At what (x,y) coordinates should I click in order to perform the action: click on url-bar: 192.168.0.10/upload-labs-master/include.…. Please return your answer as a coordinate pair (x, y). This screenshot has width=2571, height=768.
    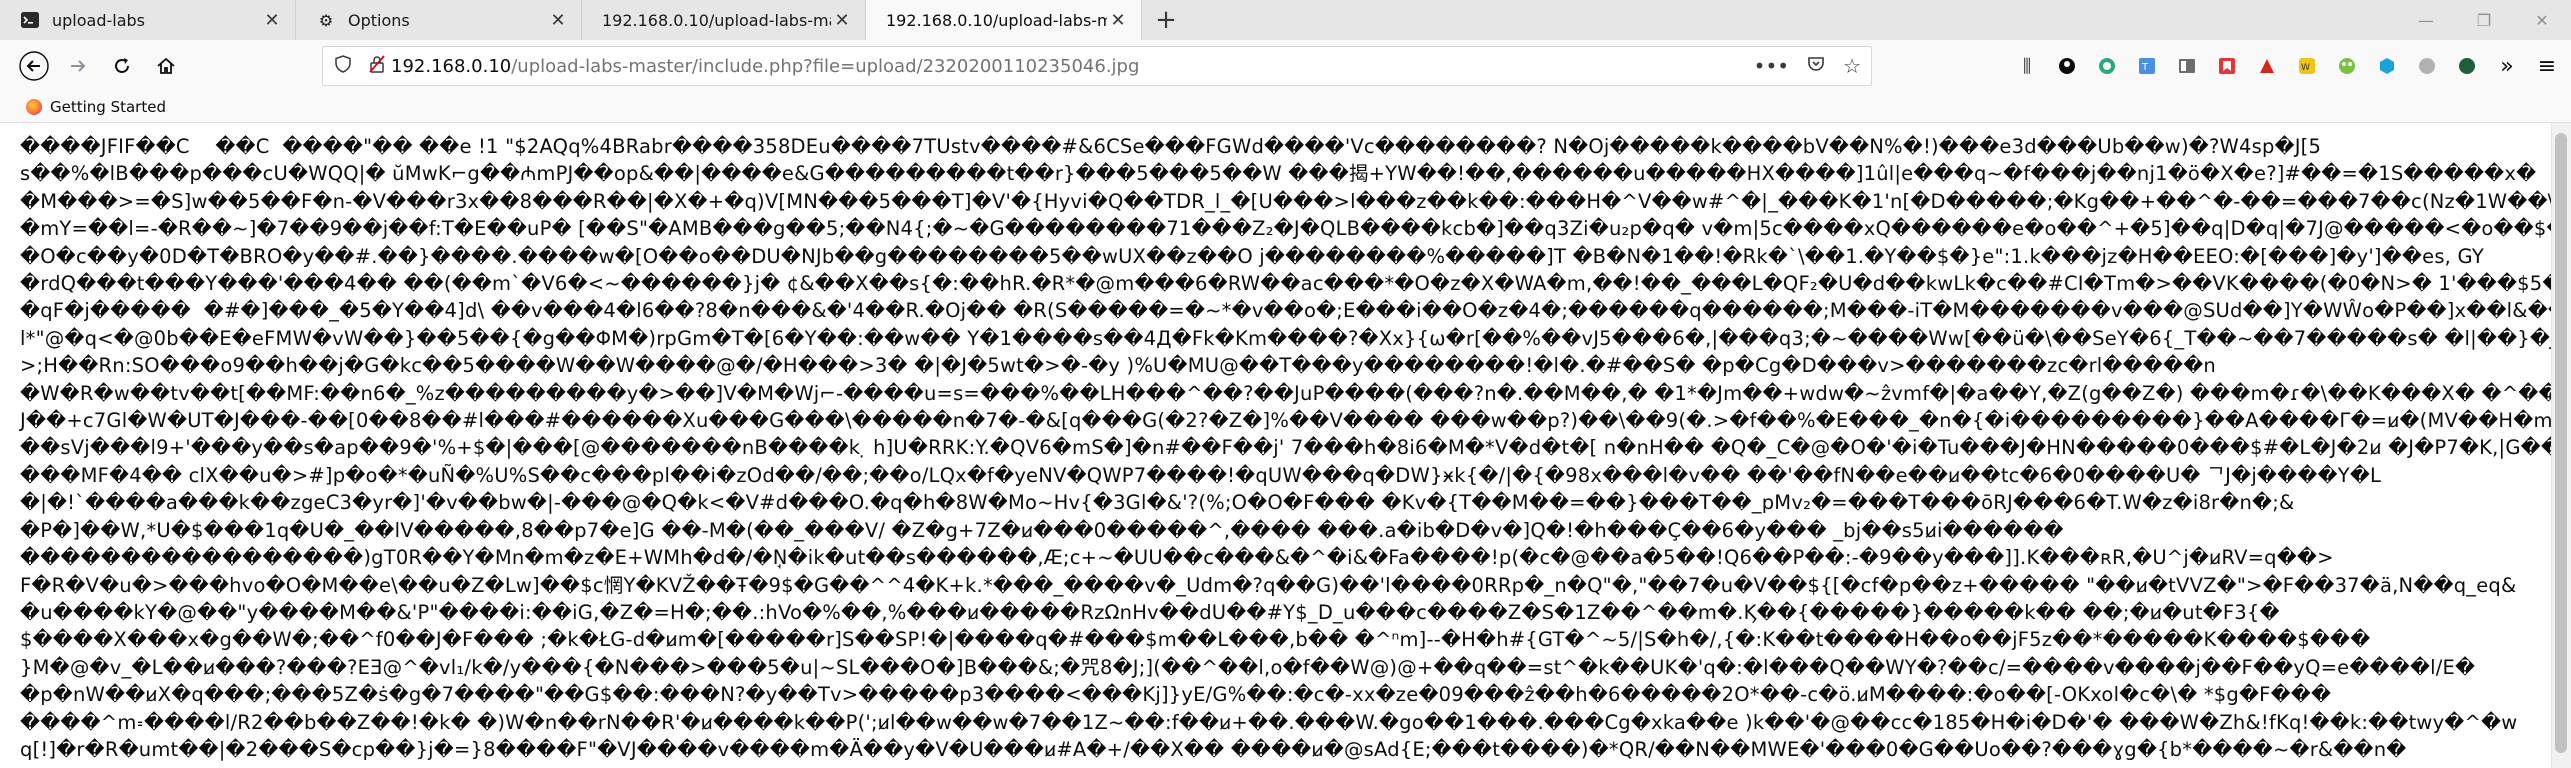
    Looking at the image, I should click on (1097, 66).